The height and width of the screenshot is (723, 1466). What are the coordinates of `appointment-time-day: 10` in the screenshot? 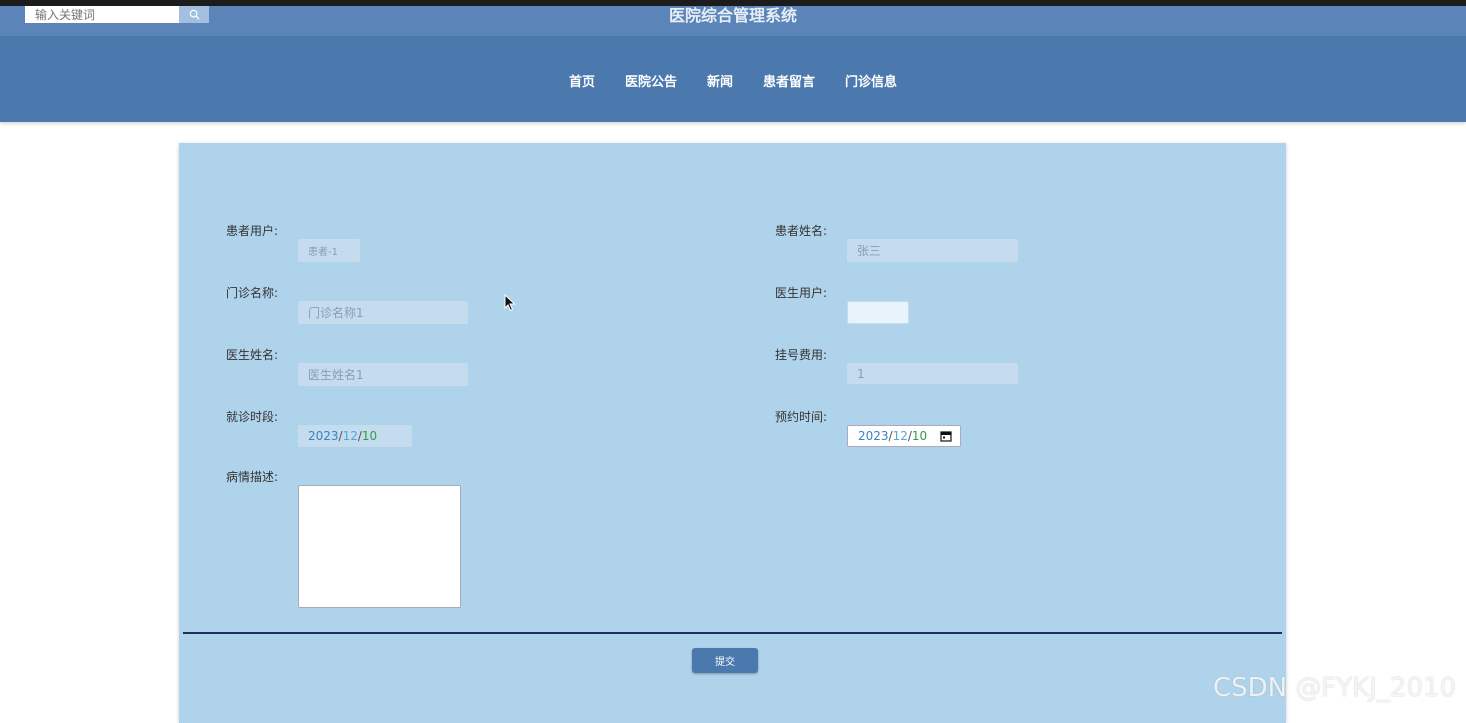 It's located at (919, 436).